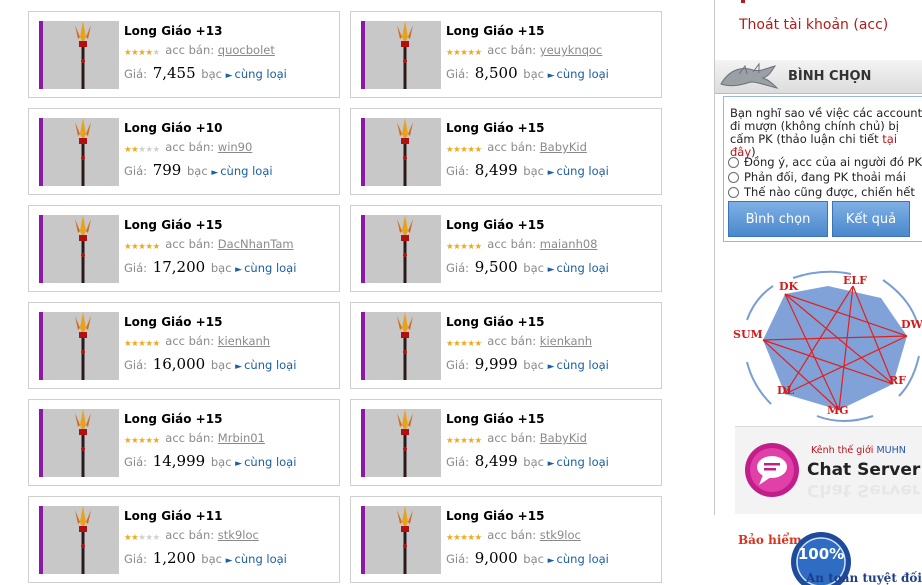  I want to click on insurance-subtext: An toàn tuyệt đối, so click(864, 578).